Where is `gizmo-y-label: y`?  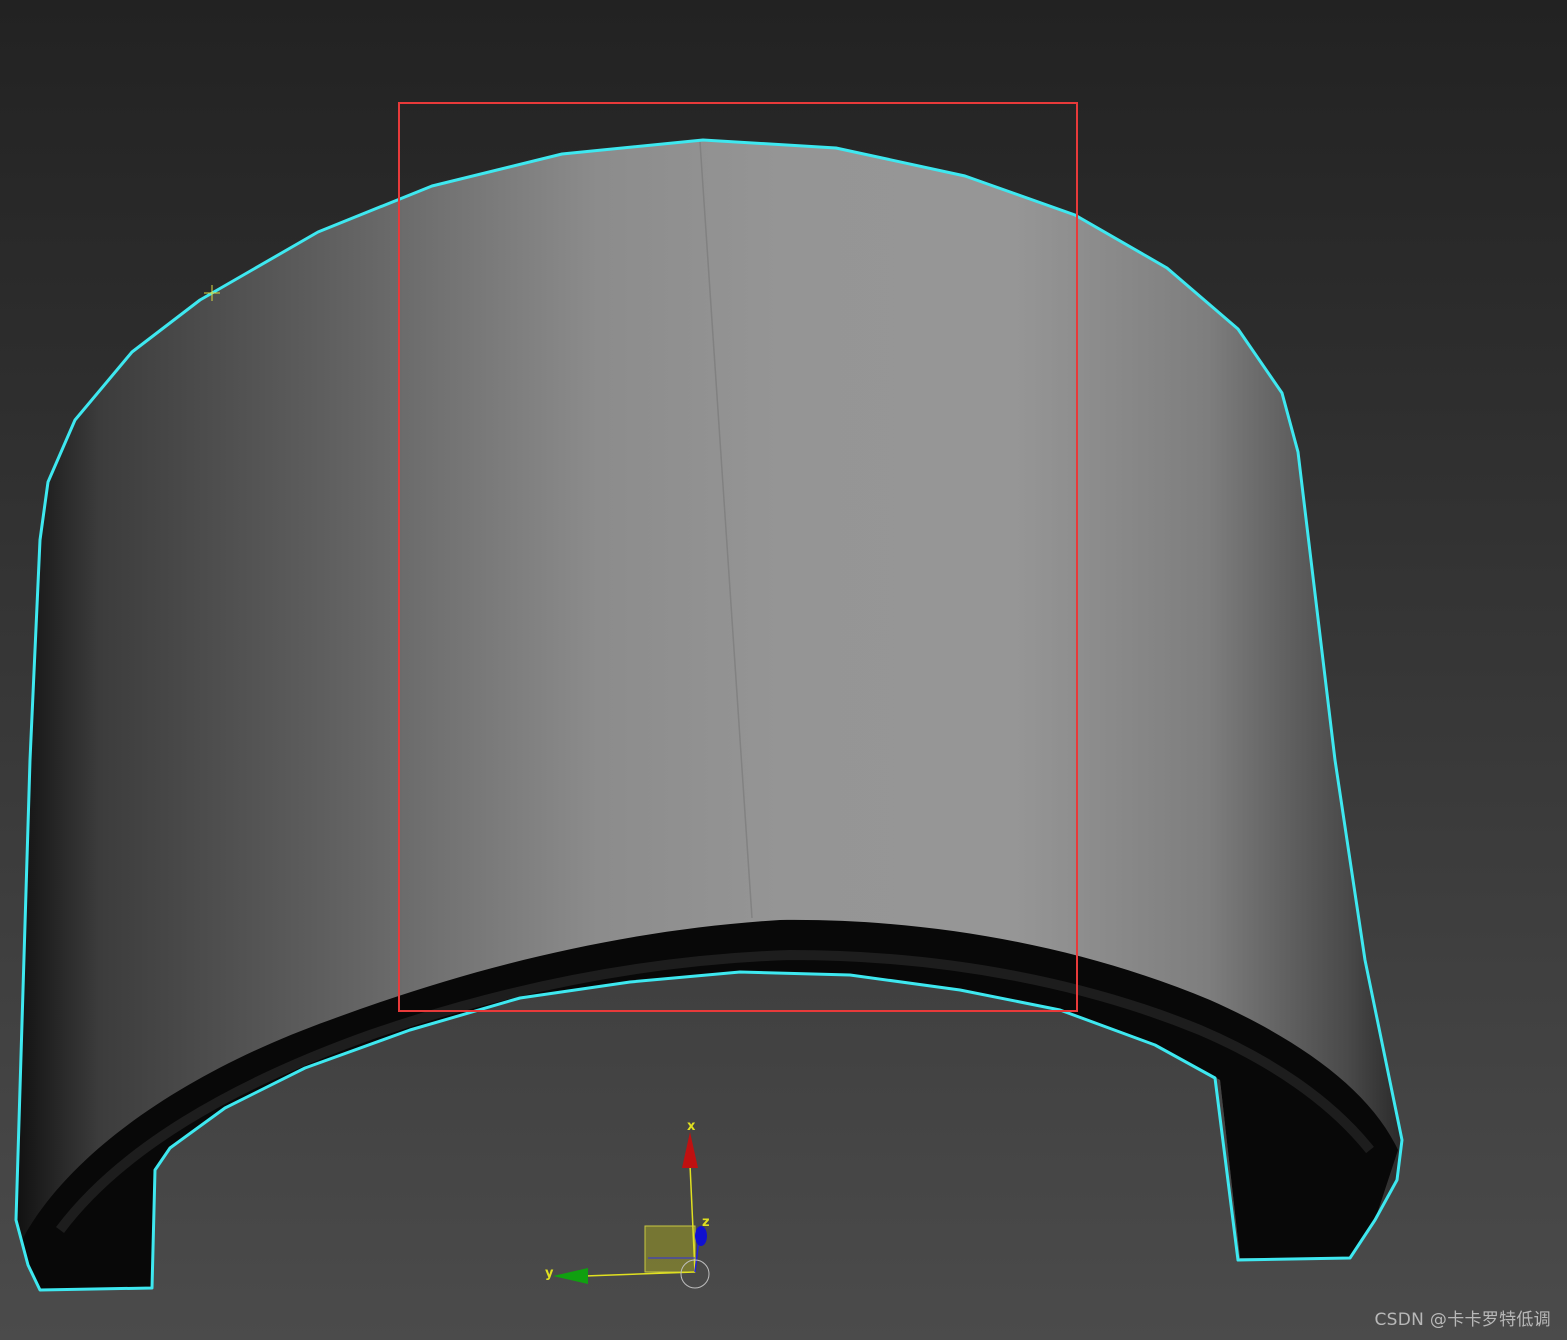
gizmo-y-label: y is located at coordinates (549, 1273).